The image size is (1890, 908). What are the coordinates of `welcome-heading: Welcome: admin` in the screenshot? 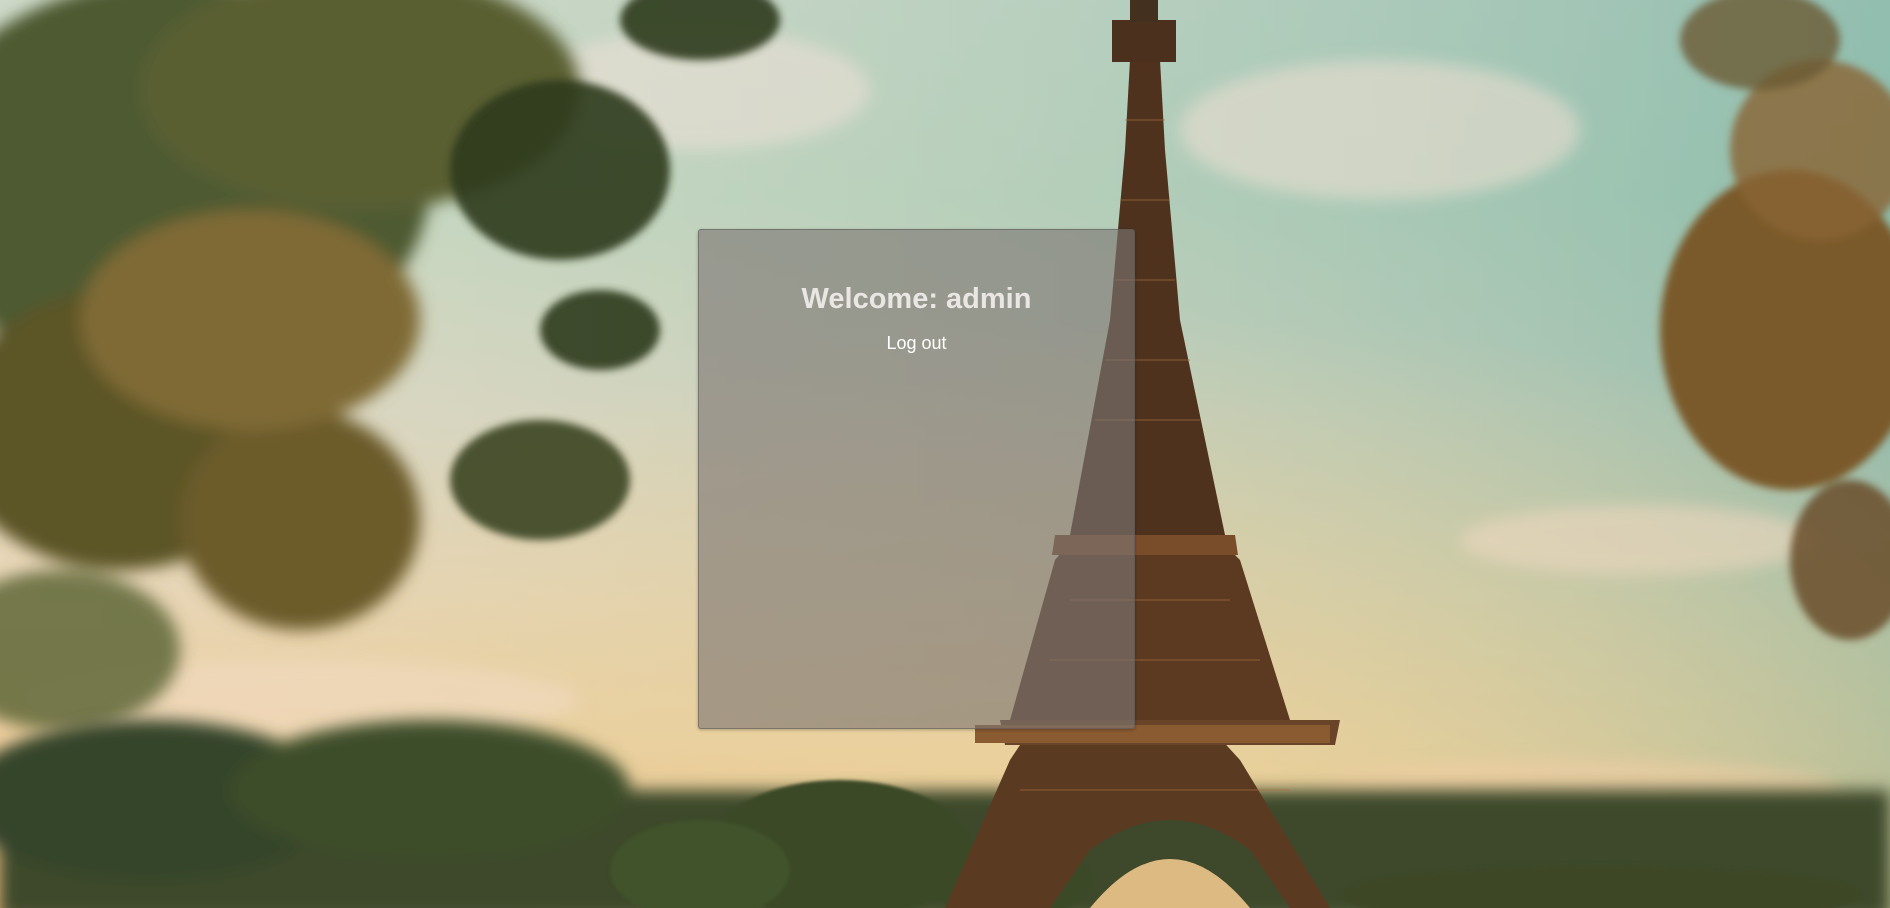 It's located at (916, 299).